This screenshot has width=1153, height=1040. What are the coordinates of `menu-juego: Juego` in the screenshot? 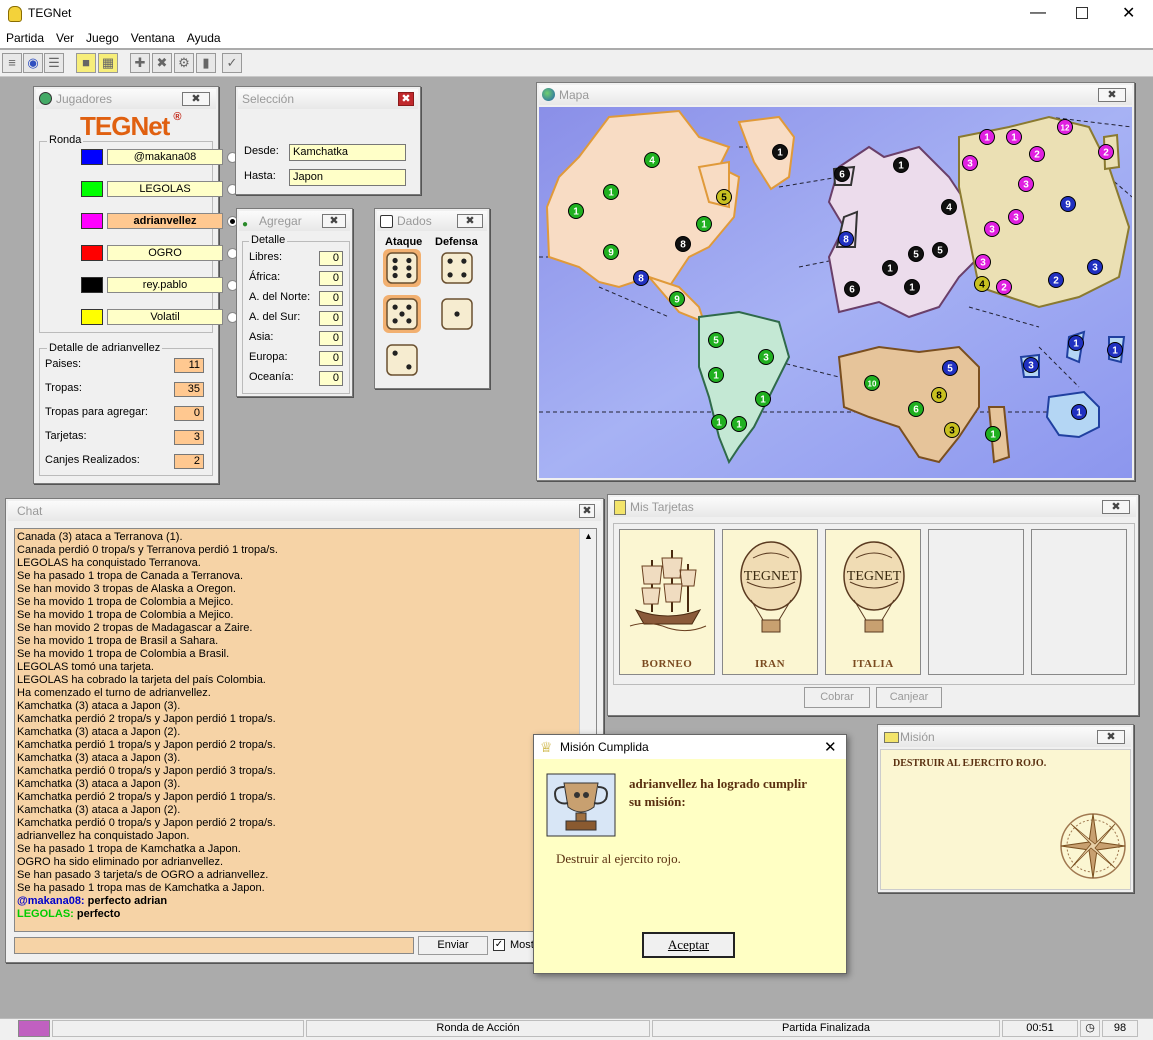 It's located at (102, 36).